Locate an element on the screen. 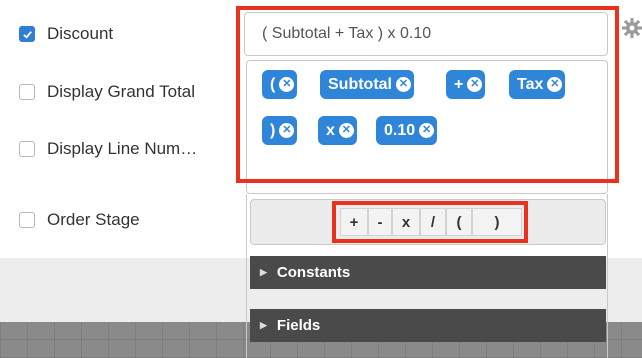  formula-token: Subtotal ✕ is located at coordinates (367, 84).